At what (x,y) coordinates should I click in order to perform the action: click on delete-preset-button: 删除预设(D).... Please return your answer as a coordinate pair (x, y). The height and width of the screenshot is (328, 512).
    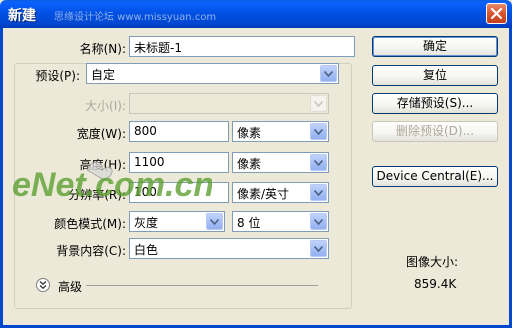
    Looking at the image, I should click on (435, 131).